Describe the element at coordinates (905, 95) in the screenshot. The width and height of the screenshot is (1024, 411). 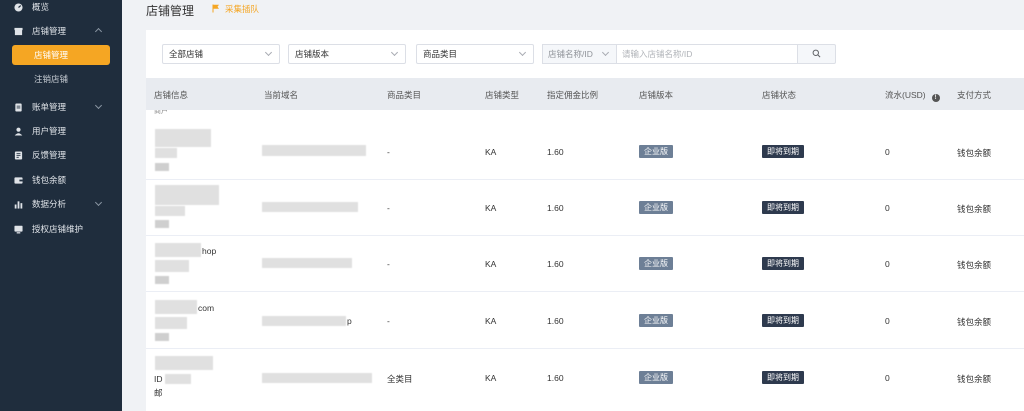
I see `column-header-flow-label: 流水(USD)` at that location.